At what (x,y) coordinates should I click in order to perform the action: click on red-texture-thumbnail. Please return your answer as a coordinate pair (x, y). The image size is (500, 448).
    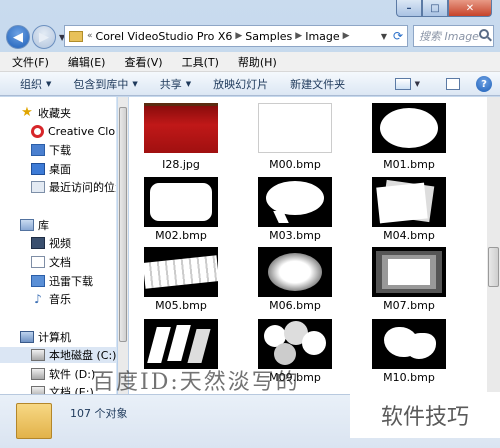
    Looking at the image, I should click on (181, 128).